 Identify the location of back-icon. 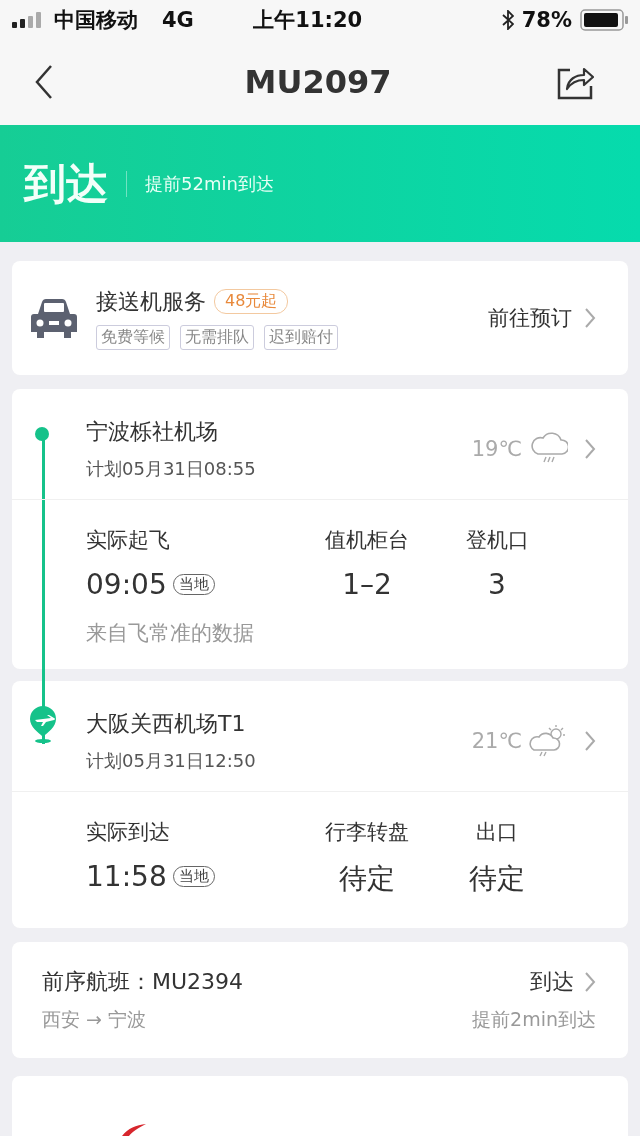
(44, 82).